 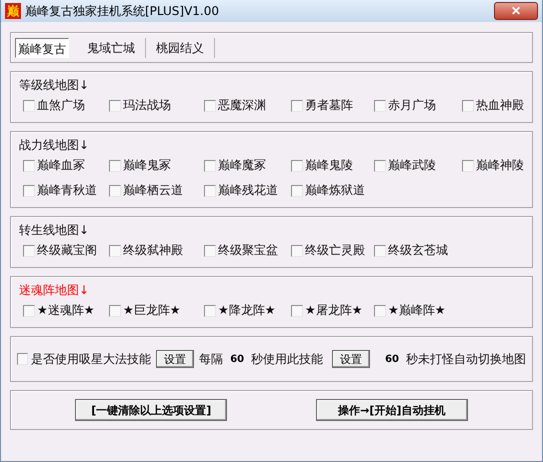 I want to click on checkbox-label: 巅峰武陵, so click(x=412, y=165).